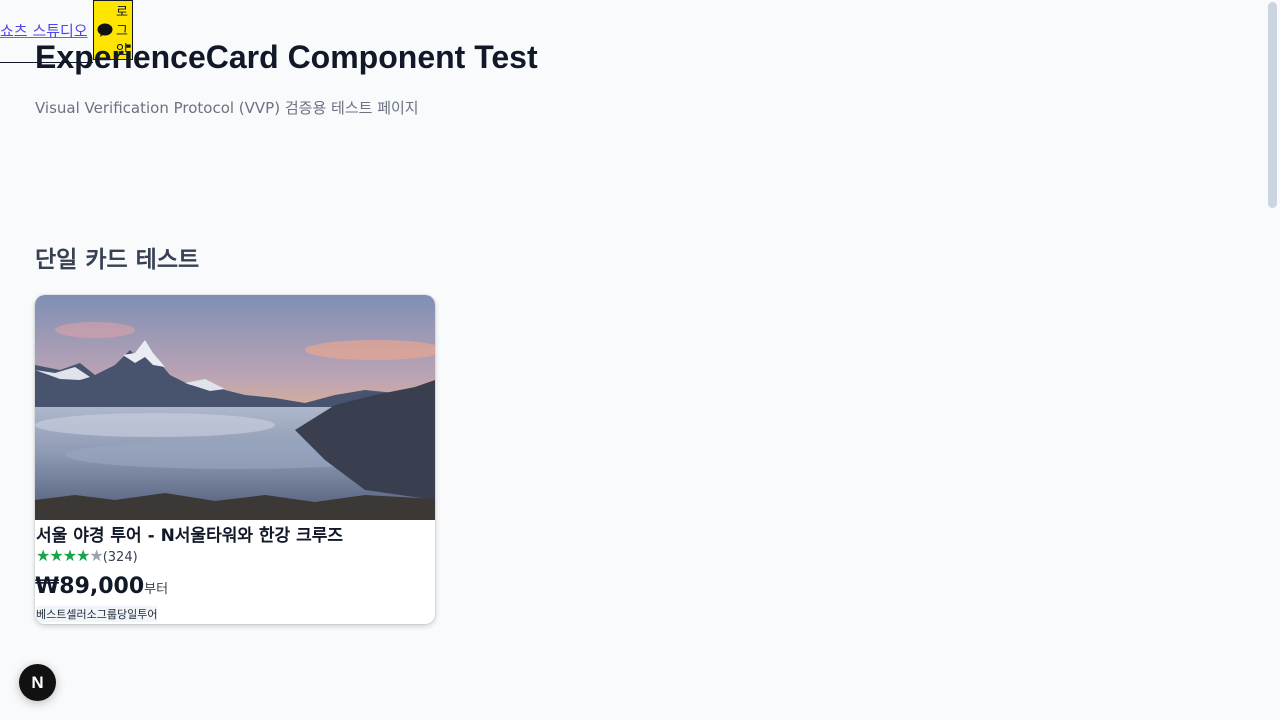  Describe the element at coordinates (190, 536) in the screenshot. I see `card-title: 서울 야경 투어 - N서울타워와 한강 크루즈` at that location.